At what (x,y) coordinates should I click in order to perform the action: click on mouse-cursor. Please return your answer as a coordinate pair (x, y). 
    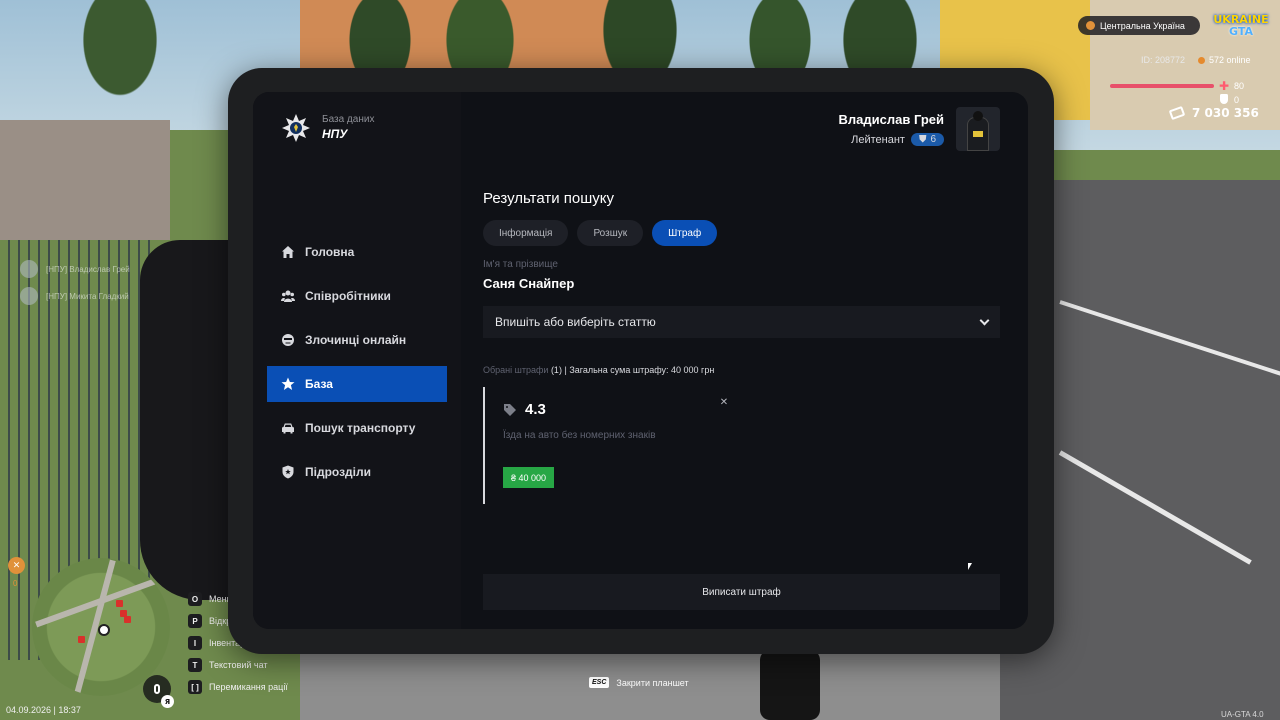
    Looking at the image, I should click on (970, 566).